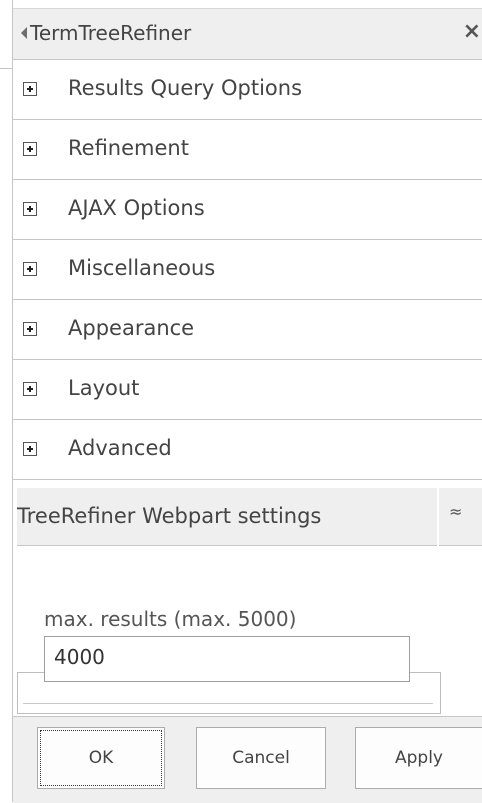  What do you see at coordinates (24, 33) in the screenshot?
I see `collapse-pane-arrow-icon` at bounding box center [24, 33].